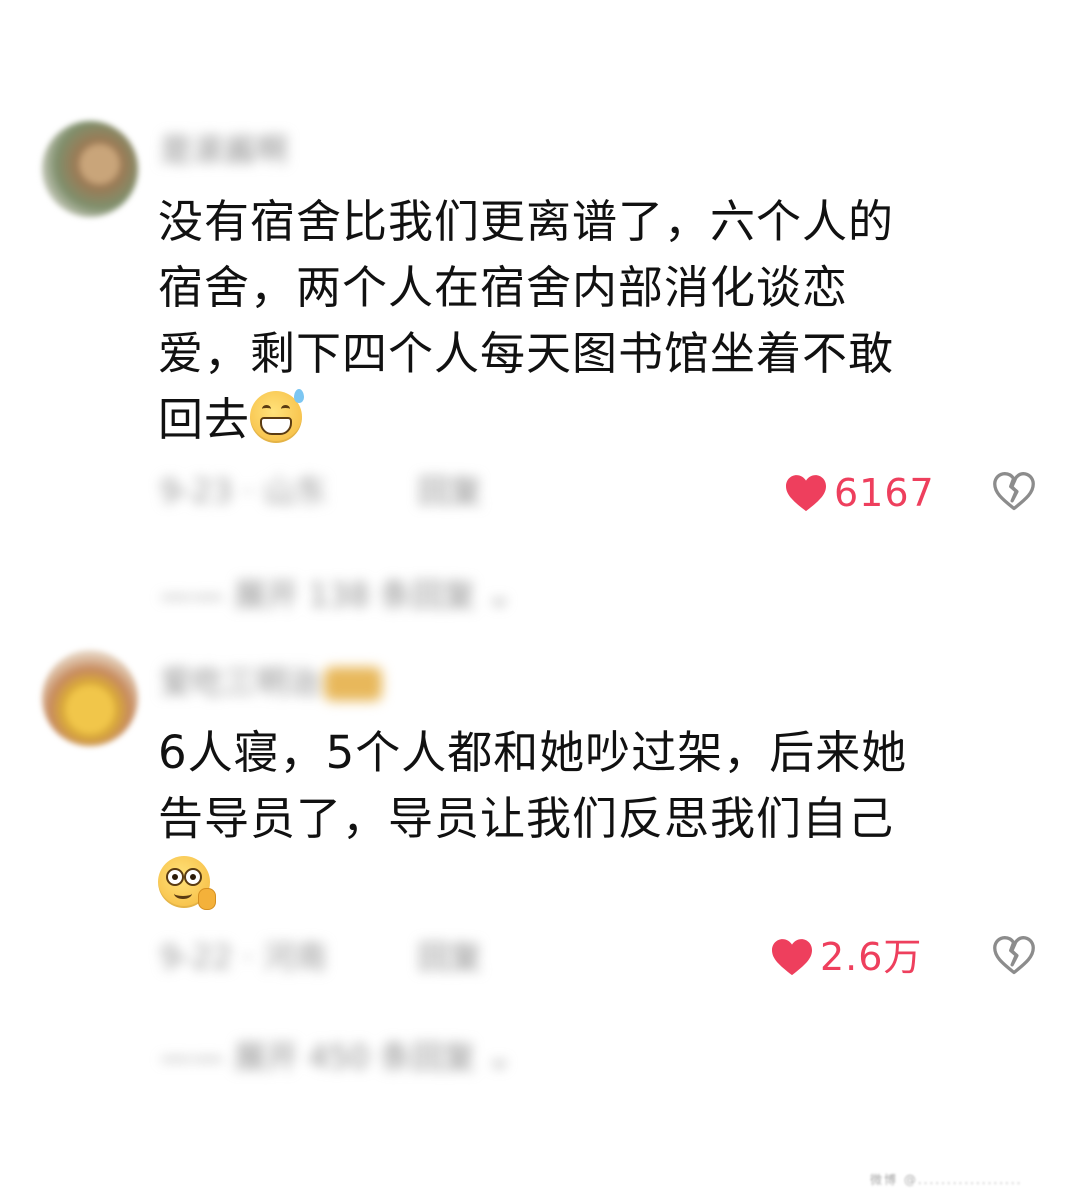 The height and width of the screenshot is (1204, 1080). Describe the element at coordinates (244, 957) in the screenshot. I see `date-location: 9-22 · 河南` at that location.